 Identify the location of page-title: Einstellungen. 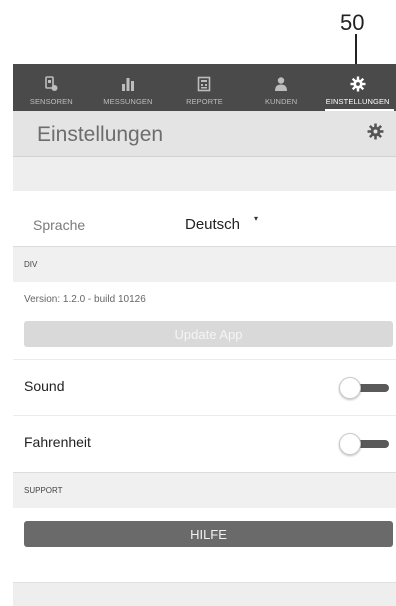
(100, 134).